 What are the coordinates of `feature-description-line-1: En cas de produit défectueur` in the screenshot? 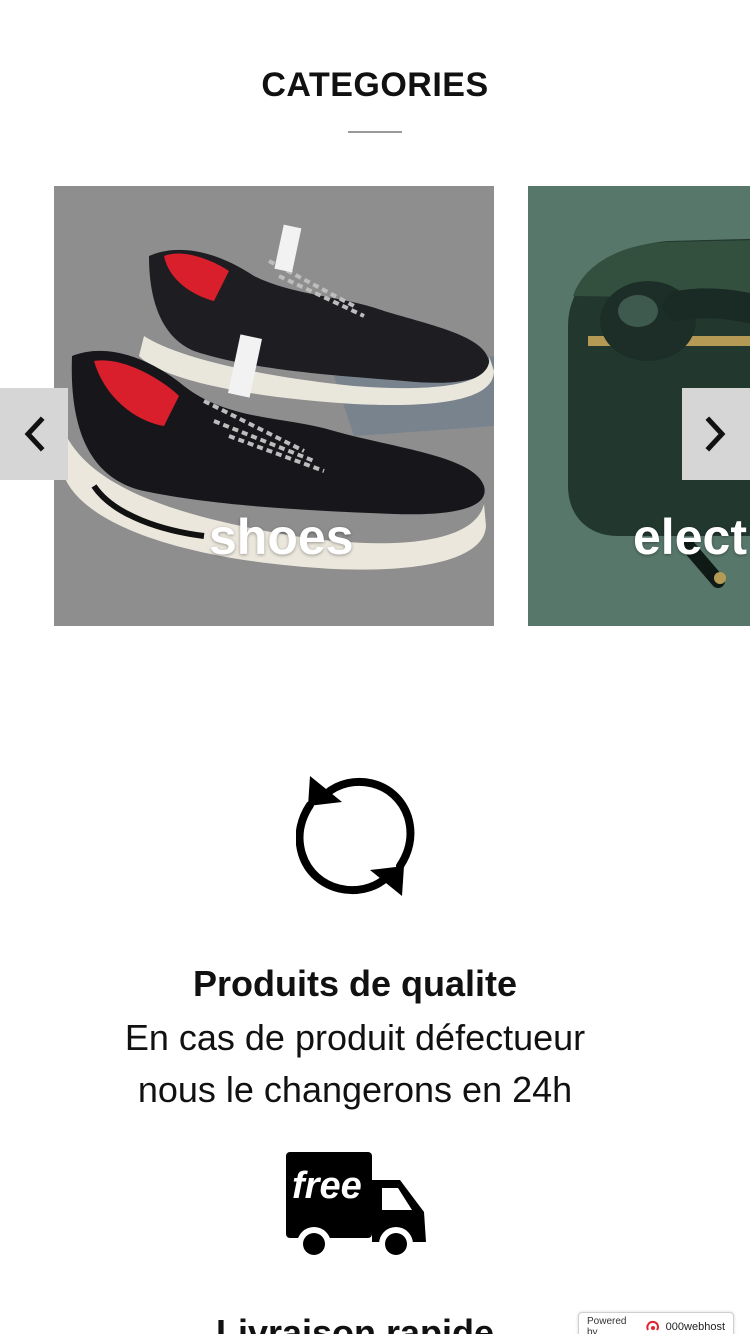 It's located at (355, 1037).